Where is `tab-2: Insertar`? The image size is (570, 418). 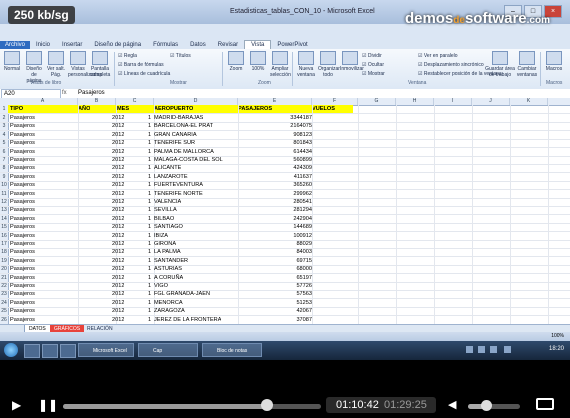
tab-2: Insertar is located at coordinates (72, 45).